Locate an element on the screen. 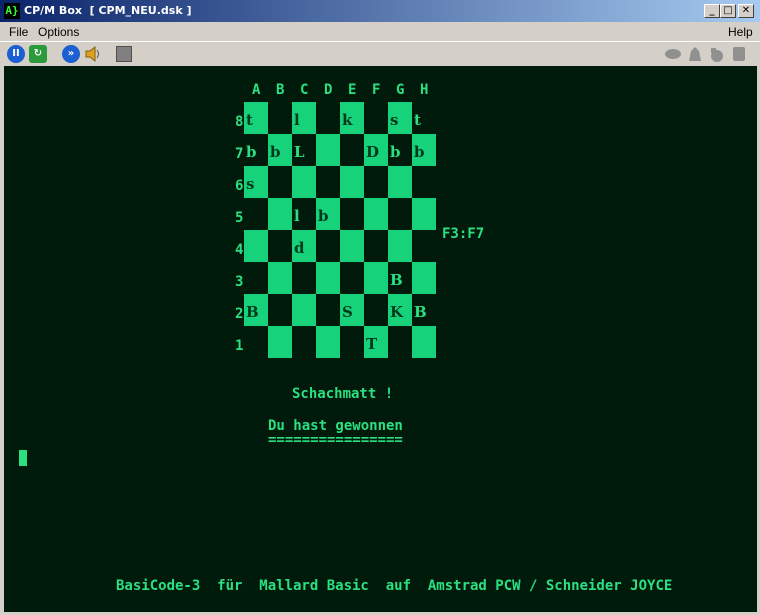  chess-piece: D is located at coordinates (373, 152).